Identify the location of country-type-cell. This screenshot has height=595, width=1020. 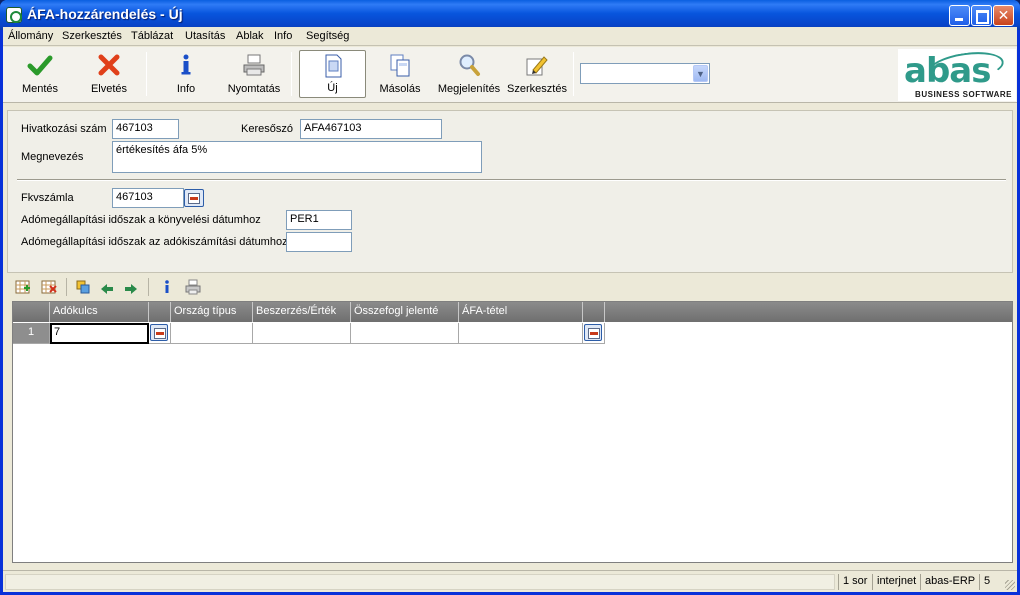
(212, 333).